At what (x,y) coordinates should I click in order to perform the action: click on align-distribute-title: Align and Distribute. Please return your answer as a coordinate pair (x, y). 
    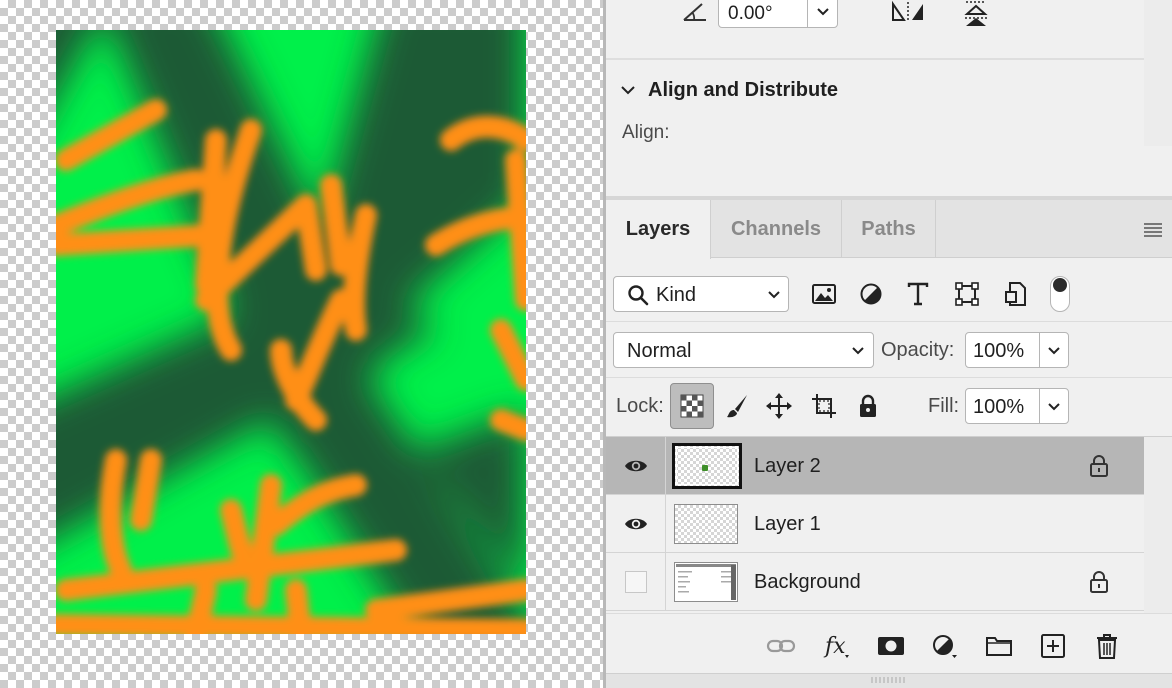
    Looking at the image, I should click on (743, 90).